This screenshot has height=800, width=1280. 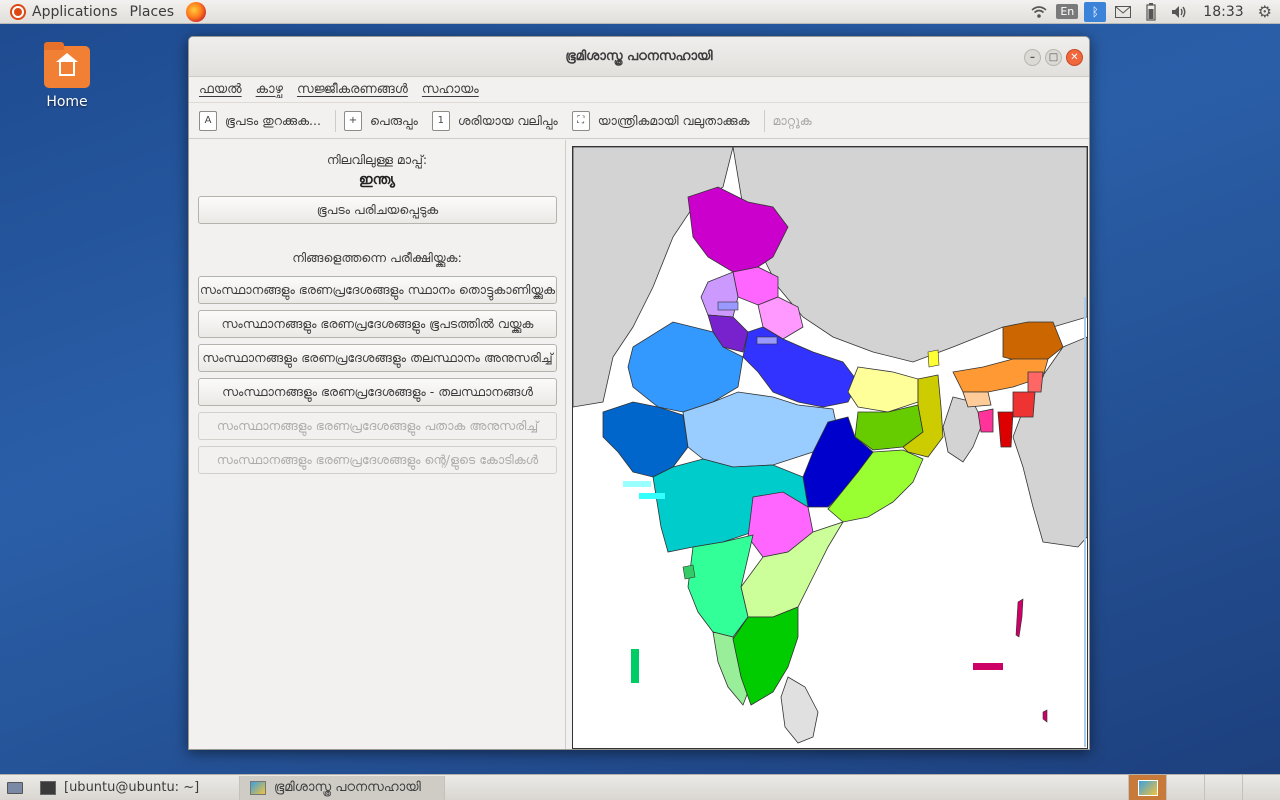 I want to click on state-tripura, so click(x=985, y=420).